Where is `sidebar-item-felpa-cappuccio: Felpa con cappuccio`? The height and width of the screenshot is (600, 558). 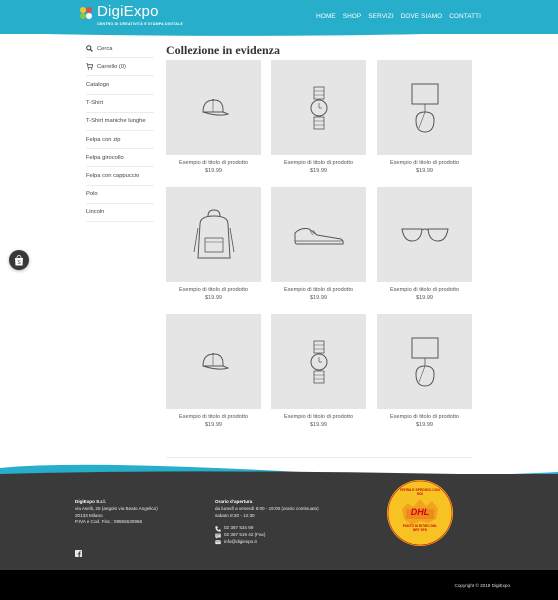
sidebar-item-felpa-cappuccio: Felpa con cappuccio is located at coordinates (120, 176).